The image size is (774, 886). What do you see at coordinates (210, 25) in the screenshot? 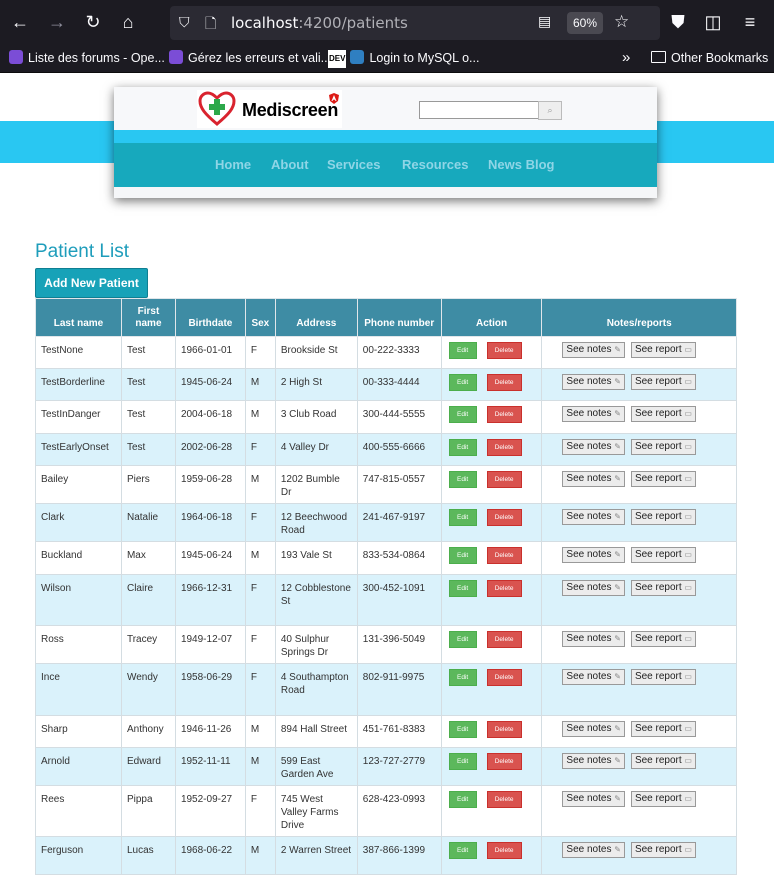
I see `page-info-icon: 🗋` at bounding box center [210, 25].